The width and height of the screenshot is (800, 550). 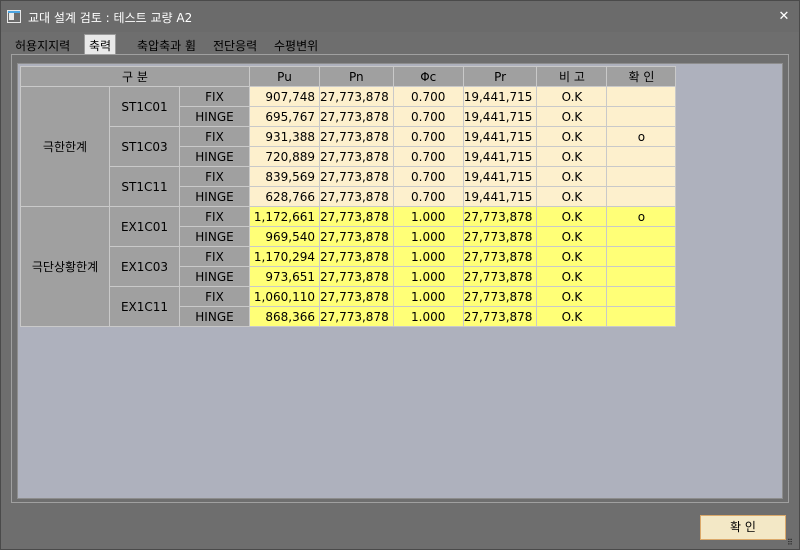 What do you see at coordinates (144, 106) in the screenshot?
I see `load-combination-cell: ST1C01` at bounding box center [144, 106].